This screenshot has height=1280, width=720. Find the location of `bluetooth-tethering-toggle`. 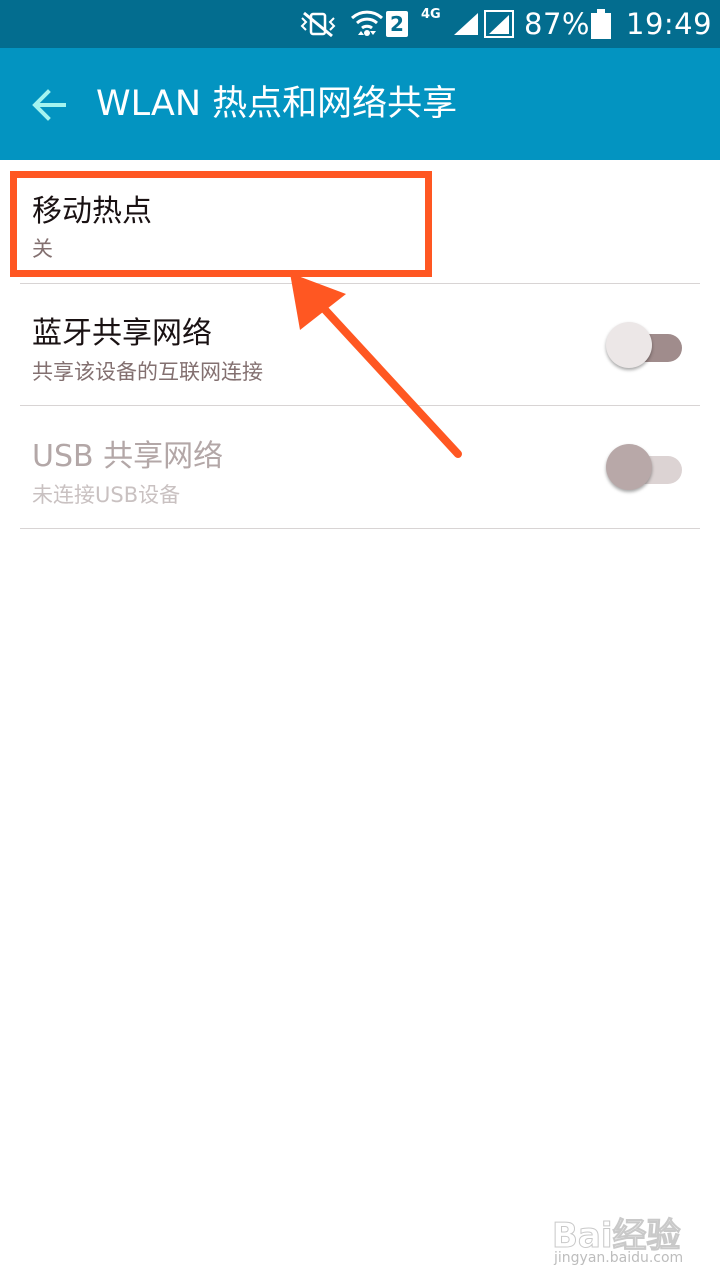

bluetooth-tethering-toggle is located at coordinates (646, 346).